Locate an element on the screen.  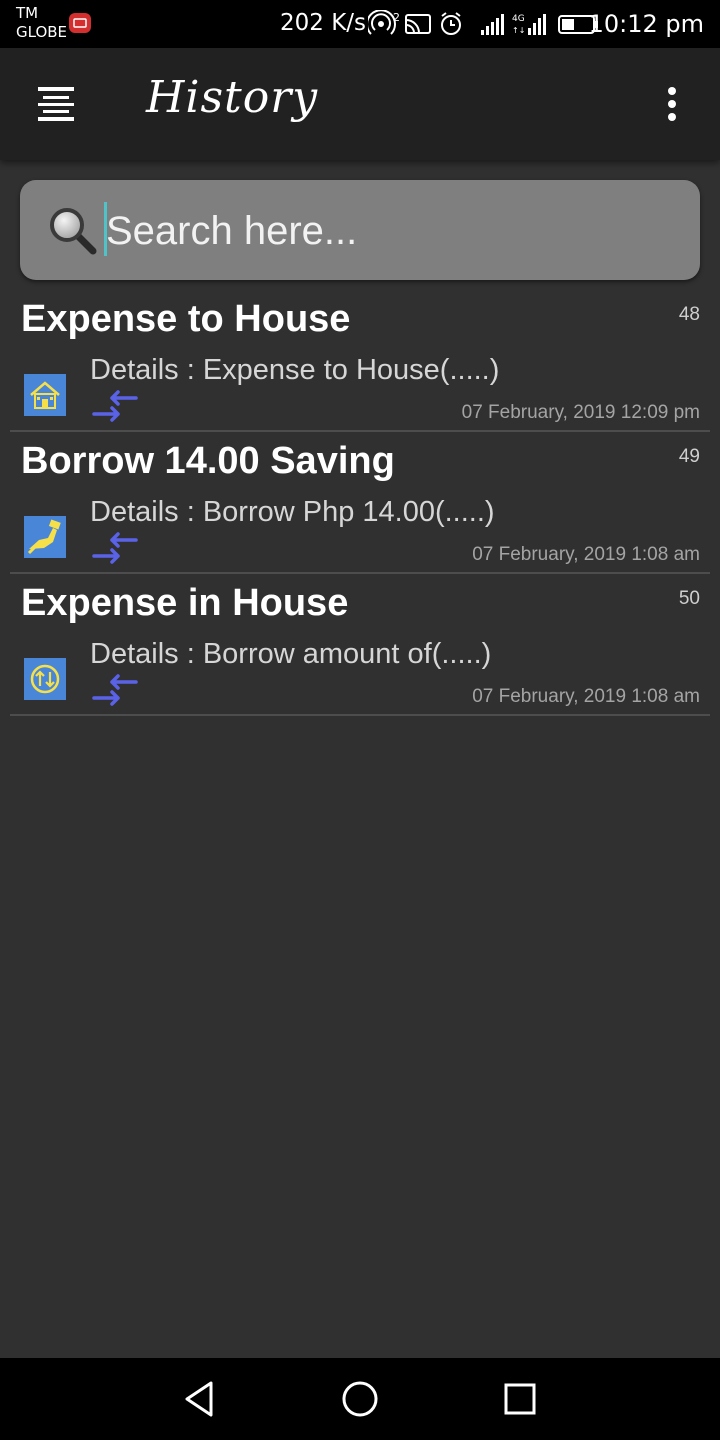
svg-text: 4G is located at coordinates (518, 19).